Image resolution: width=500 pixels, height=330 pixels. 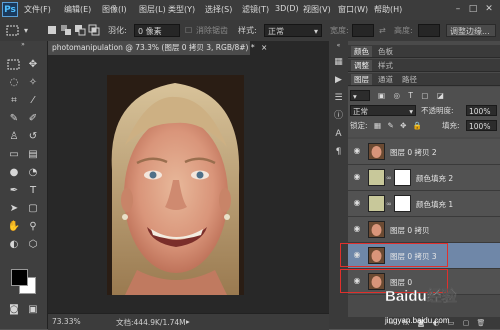 What do you see at coordinates (385, 51) in the screenshot?
I see `tab-swatches: 色板` at bounding box center [385, 51].